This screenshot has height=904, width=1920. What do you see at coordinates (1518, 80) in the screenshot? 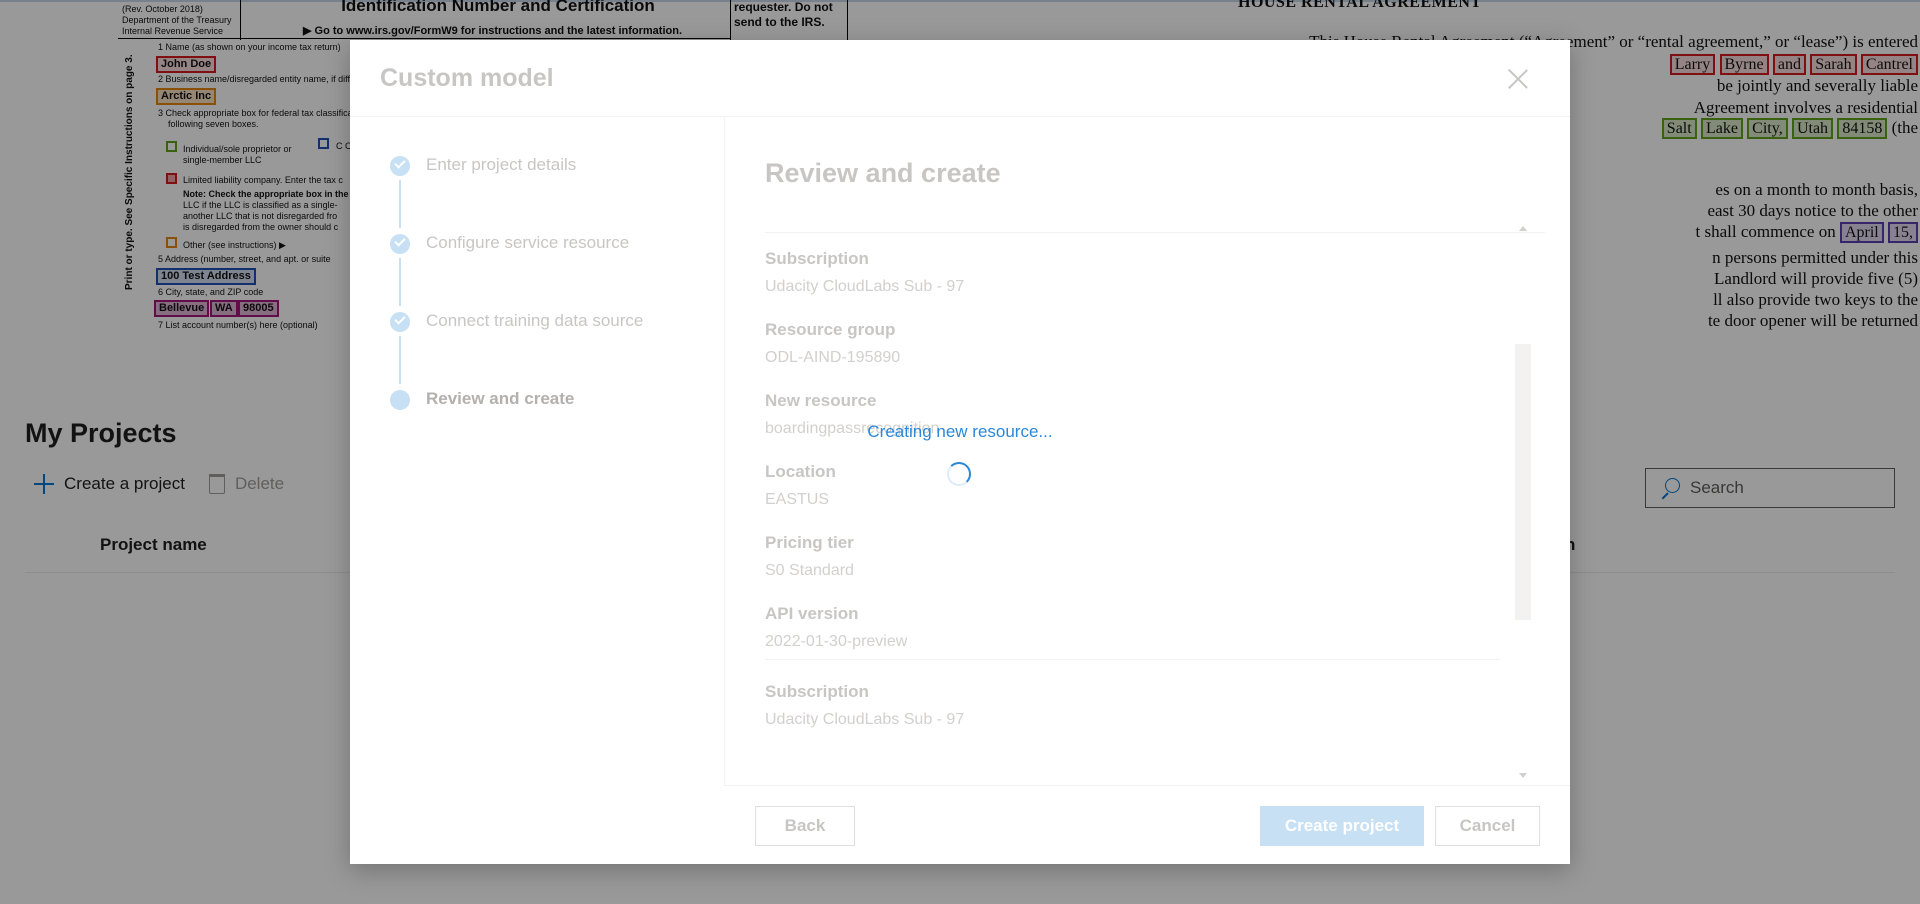
I see `close-icon` at bounding box center [1518, 80].